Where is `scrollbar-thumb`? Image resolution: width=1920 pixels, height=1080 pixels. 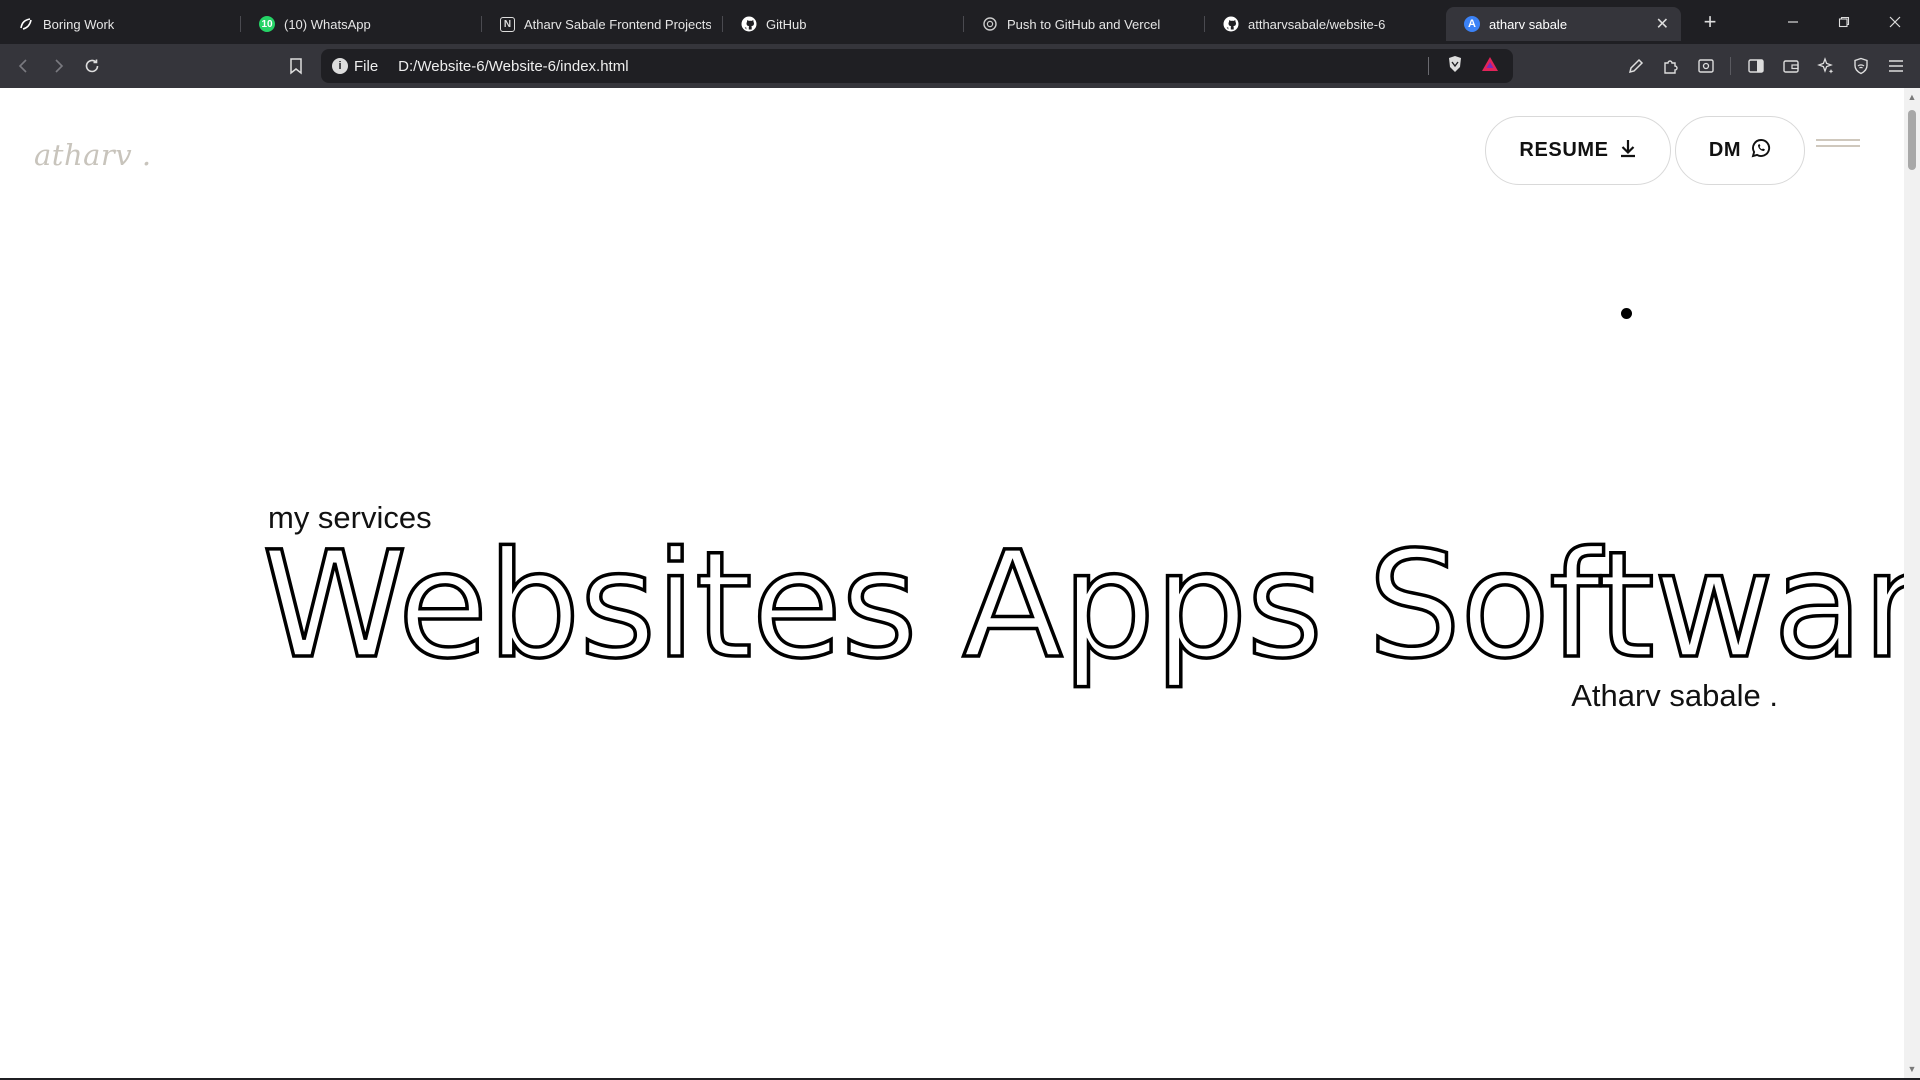
scrollbar-thumb is located at coordinates (1912, 140).